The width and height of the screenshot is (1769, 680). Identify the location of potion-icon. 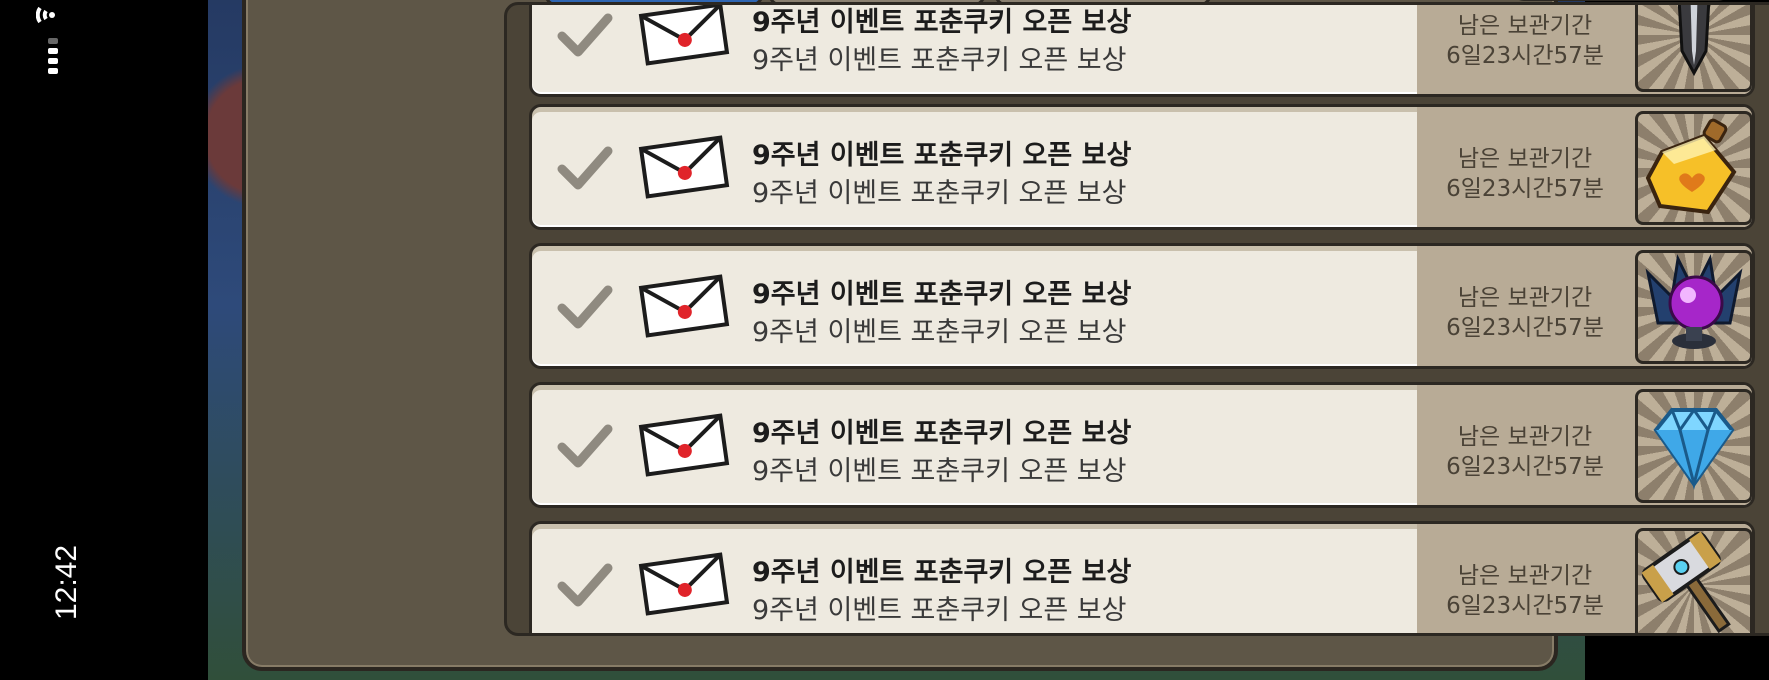
(1691, 166).